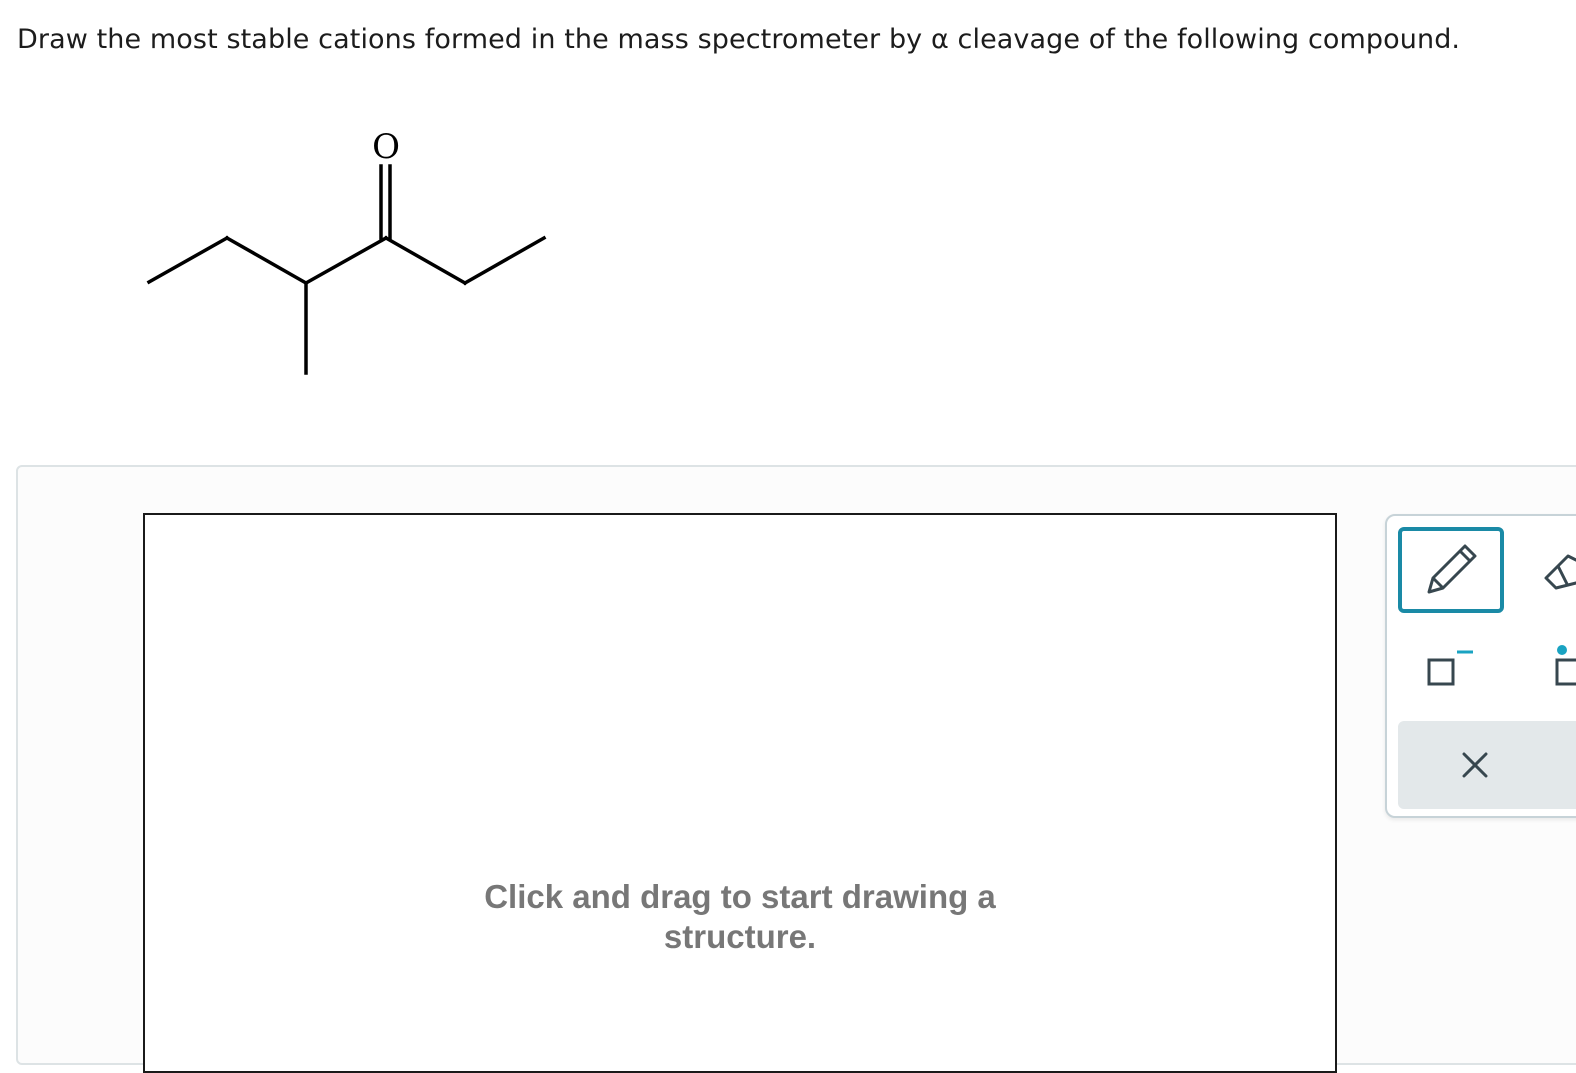 The height and width of the screenshot is (1073, 1576). Describe the element at coordinates (740, 936) in the screenshot. I see `canvas-hint-line-2: structure.` at that location.